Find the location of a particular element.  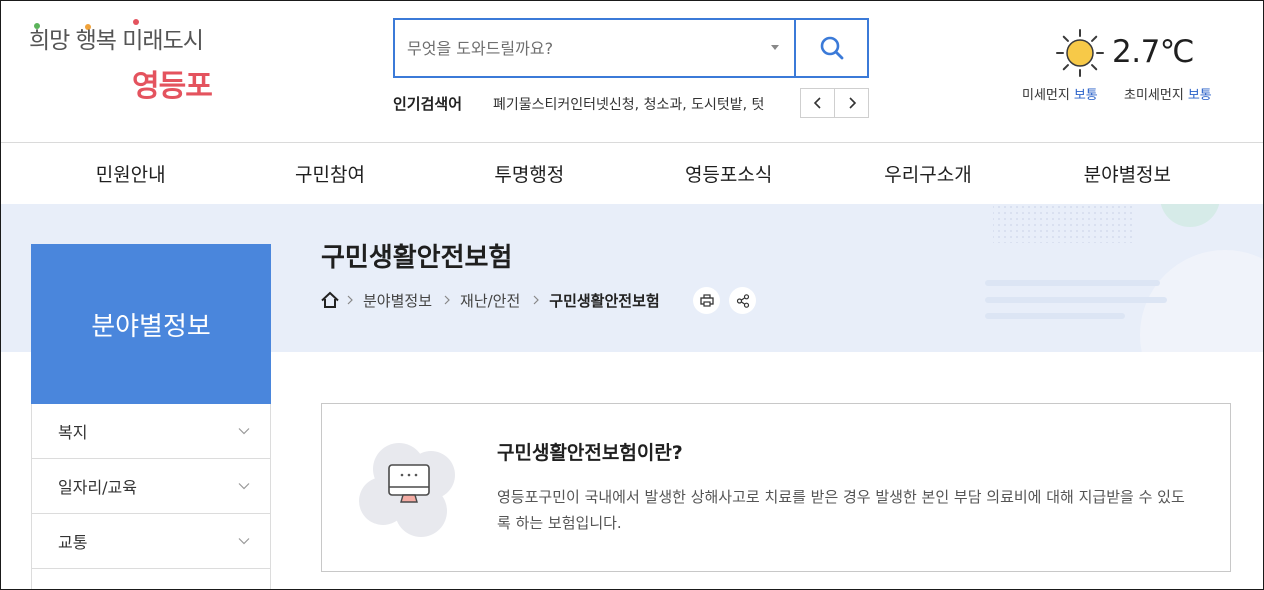

ultrafine-dust-status: 초미세먼지 보통 is located at coordinates (1168, 96).